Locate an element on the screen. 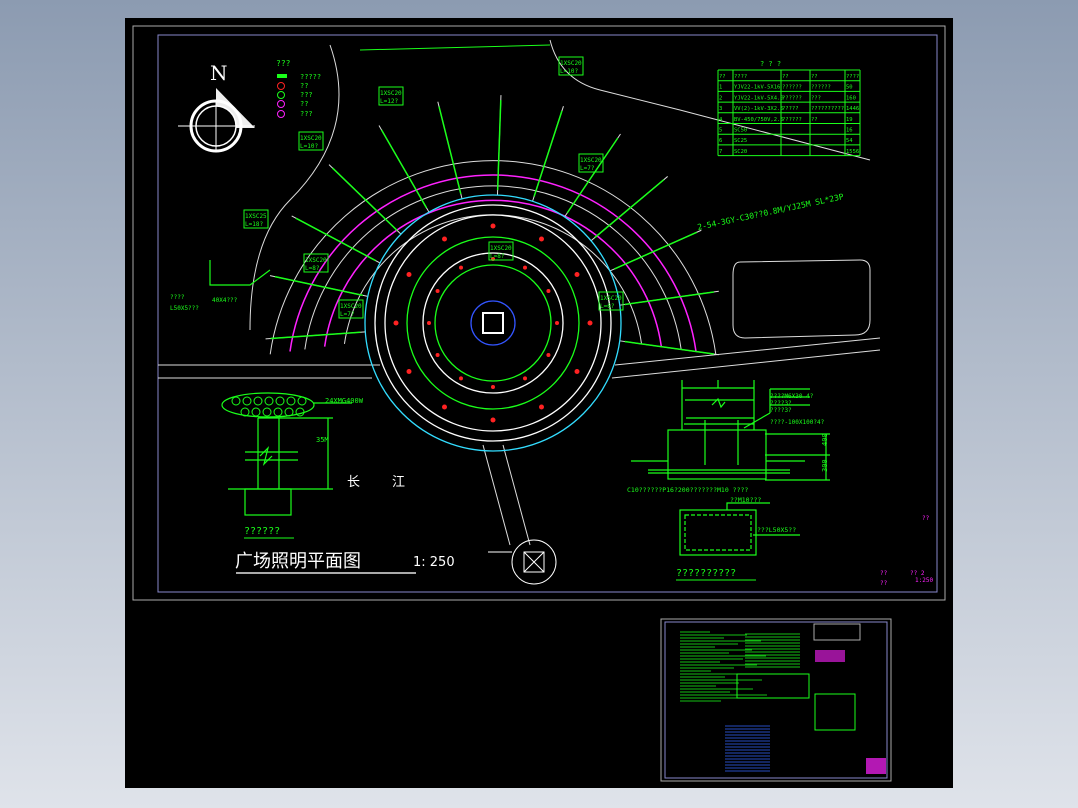 Image resolution: width=1078 pixels, height=808 pixels. legend-lamp-icon is located at coordinates (281, 86).